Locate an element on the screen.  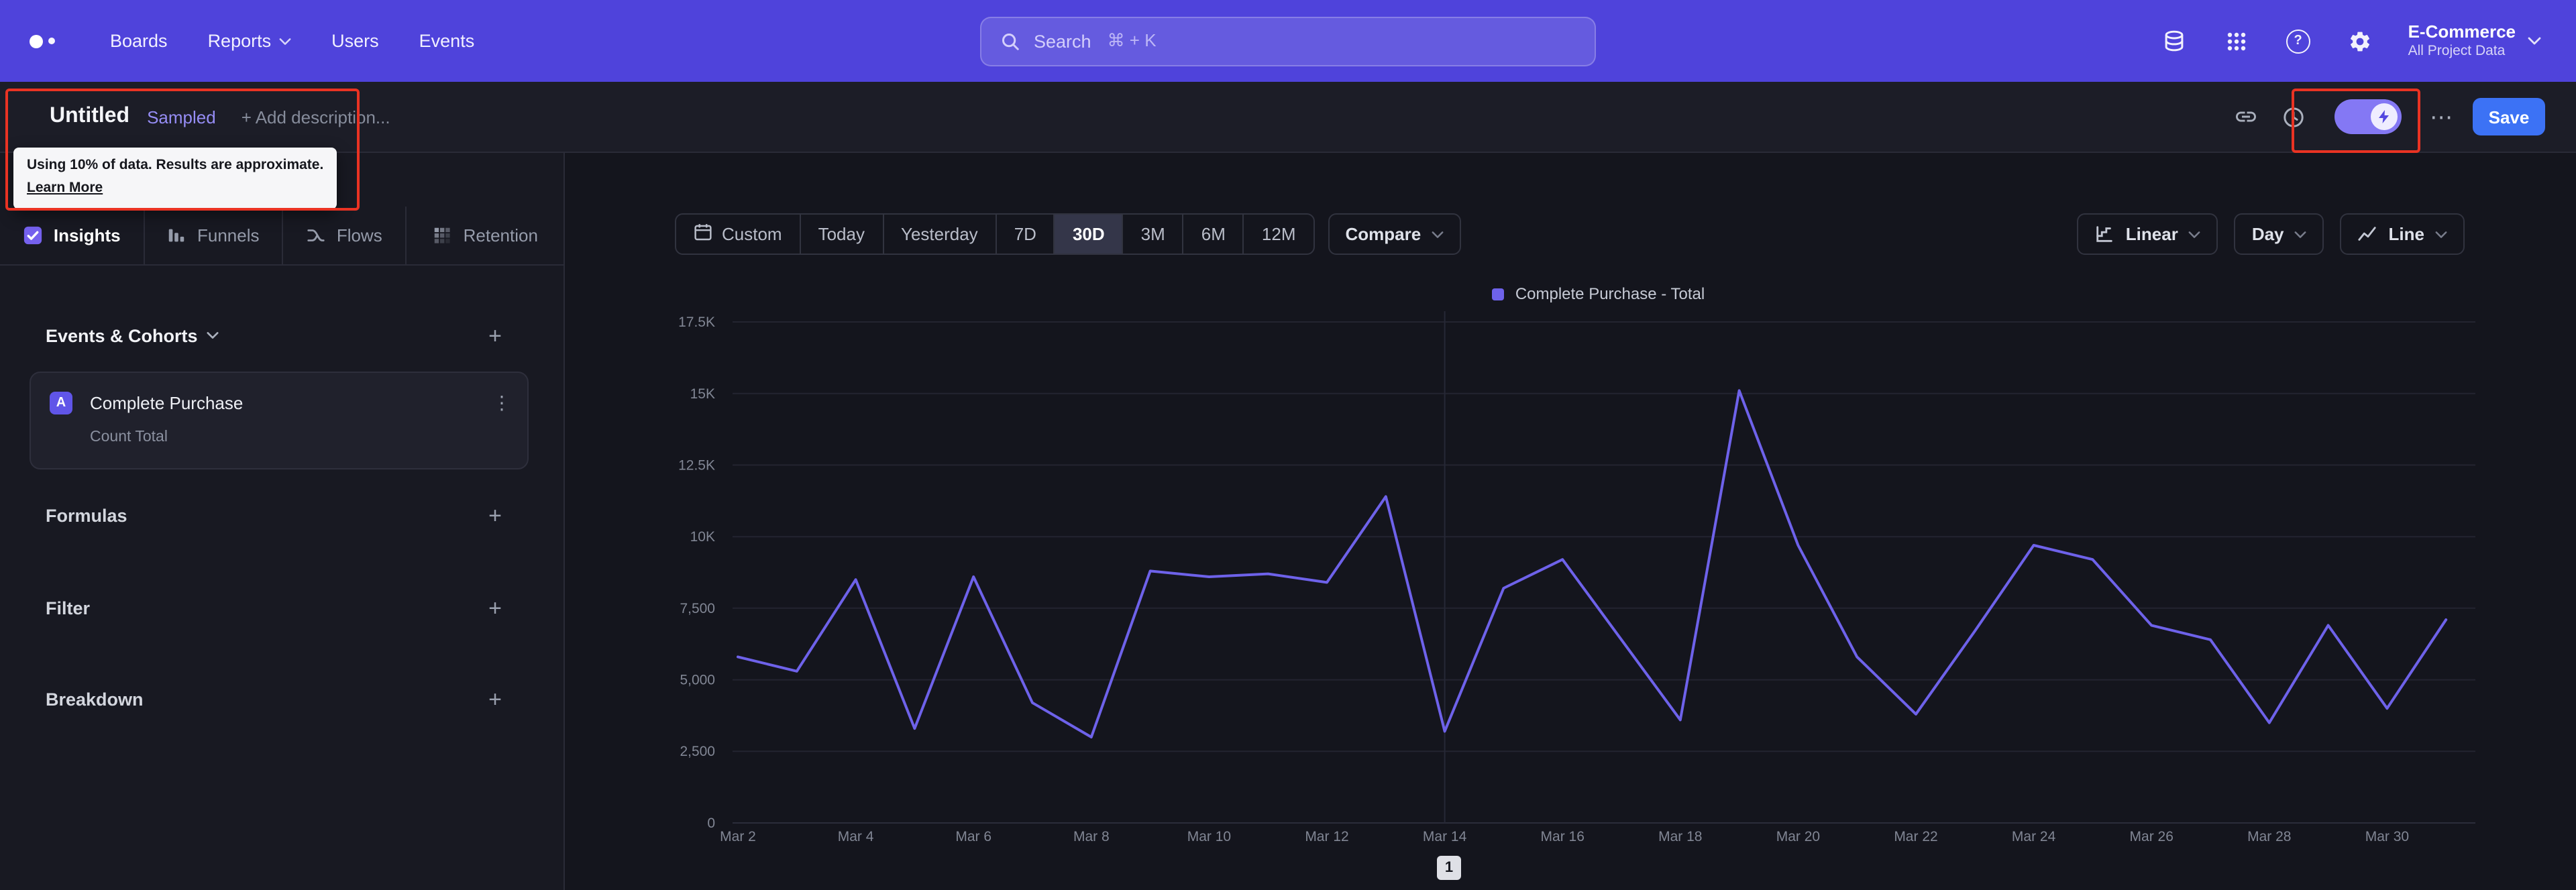
bolt-icon is located at coordinates (2384, 116).